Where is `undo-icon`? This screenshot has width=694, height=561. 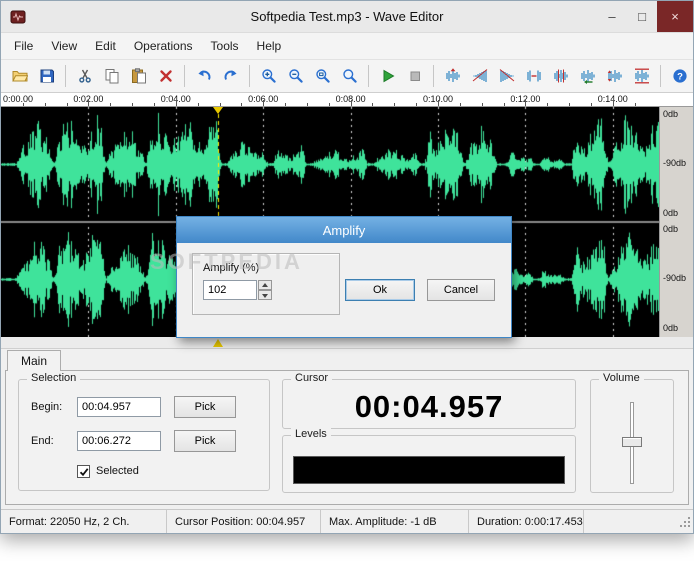 undo-icon is located at coordinates (203, 76).